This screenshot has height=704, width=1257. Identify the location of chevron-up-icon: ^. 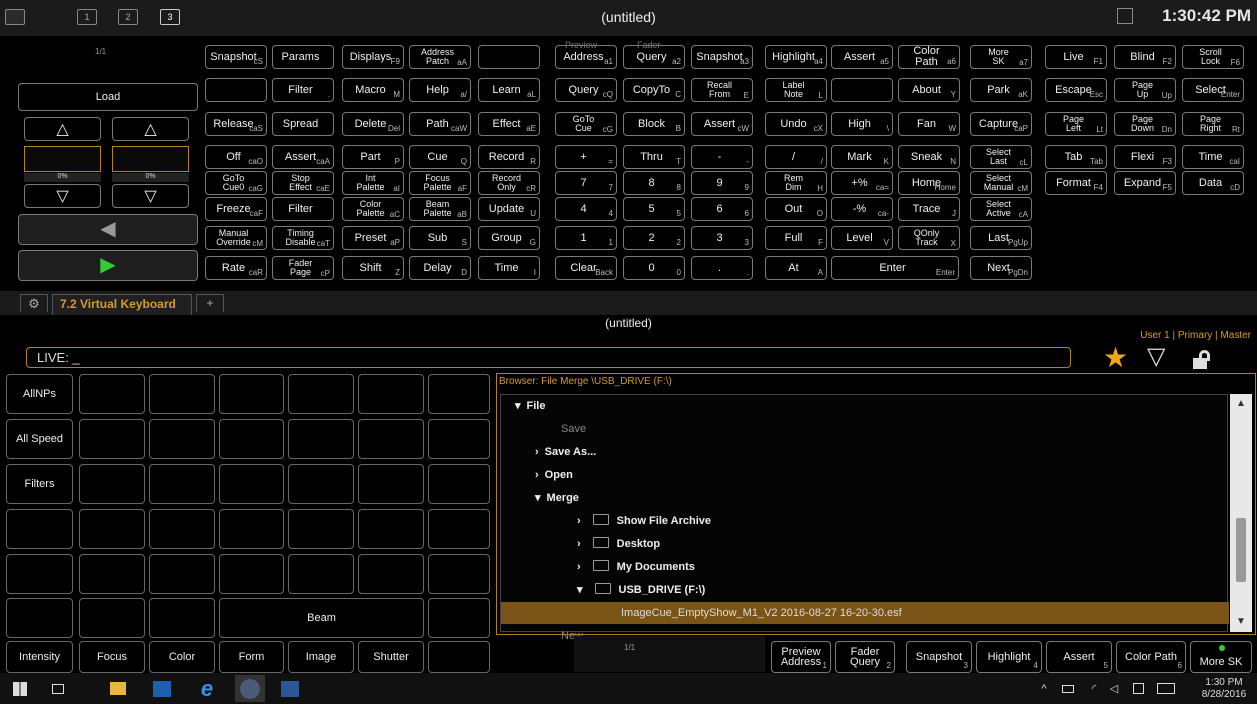
(1044, 688).